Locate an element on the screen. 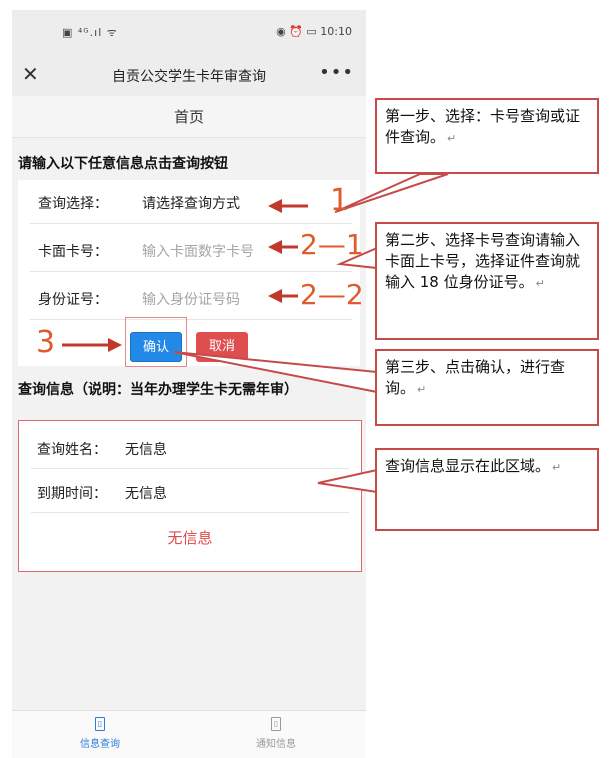 This screenshot has height=758, width=610. tab-notification-label: 通知信息 is located at coordinates (276, 744).